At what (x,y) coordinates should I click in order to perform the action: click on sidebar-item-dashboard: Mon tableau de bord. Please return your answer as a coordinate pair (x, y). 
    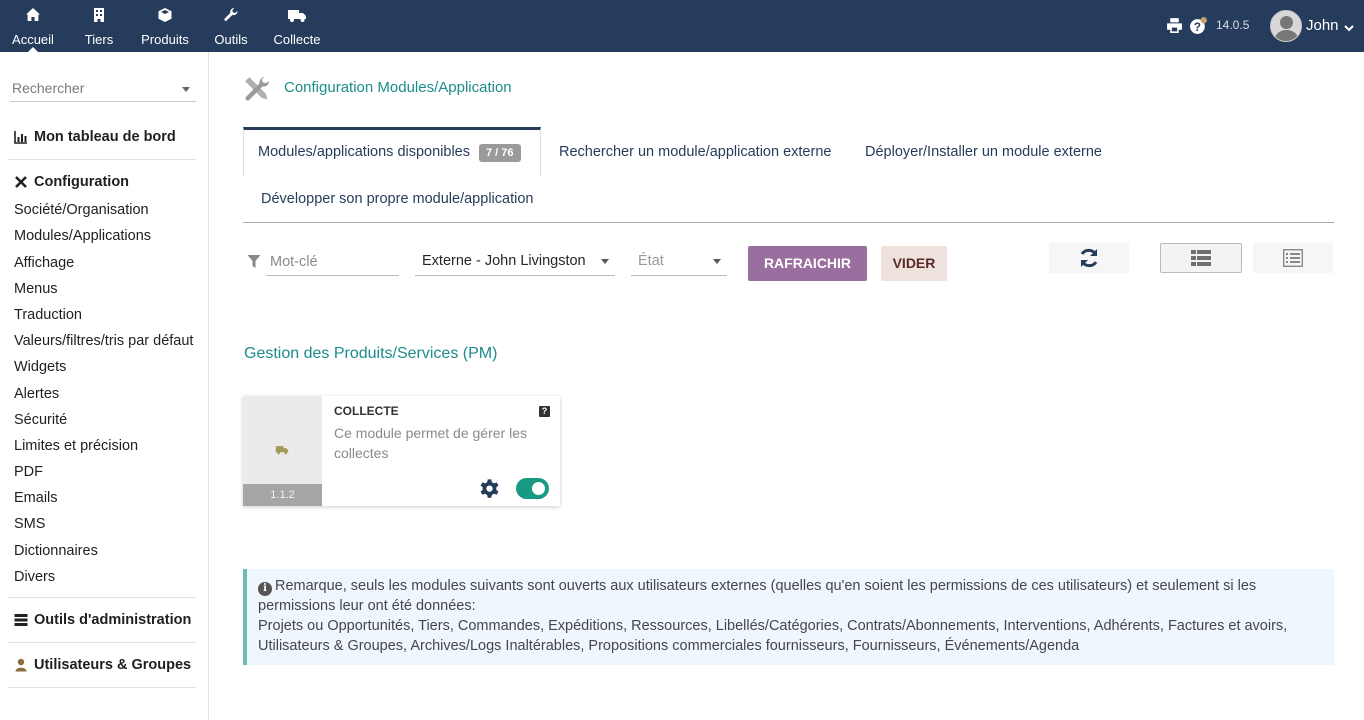
    Looking at the image, I should click on (95, 137).